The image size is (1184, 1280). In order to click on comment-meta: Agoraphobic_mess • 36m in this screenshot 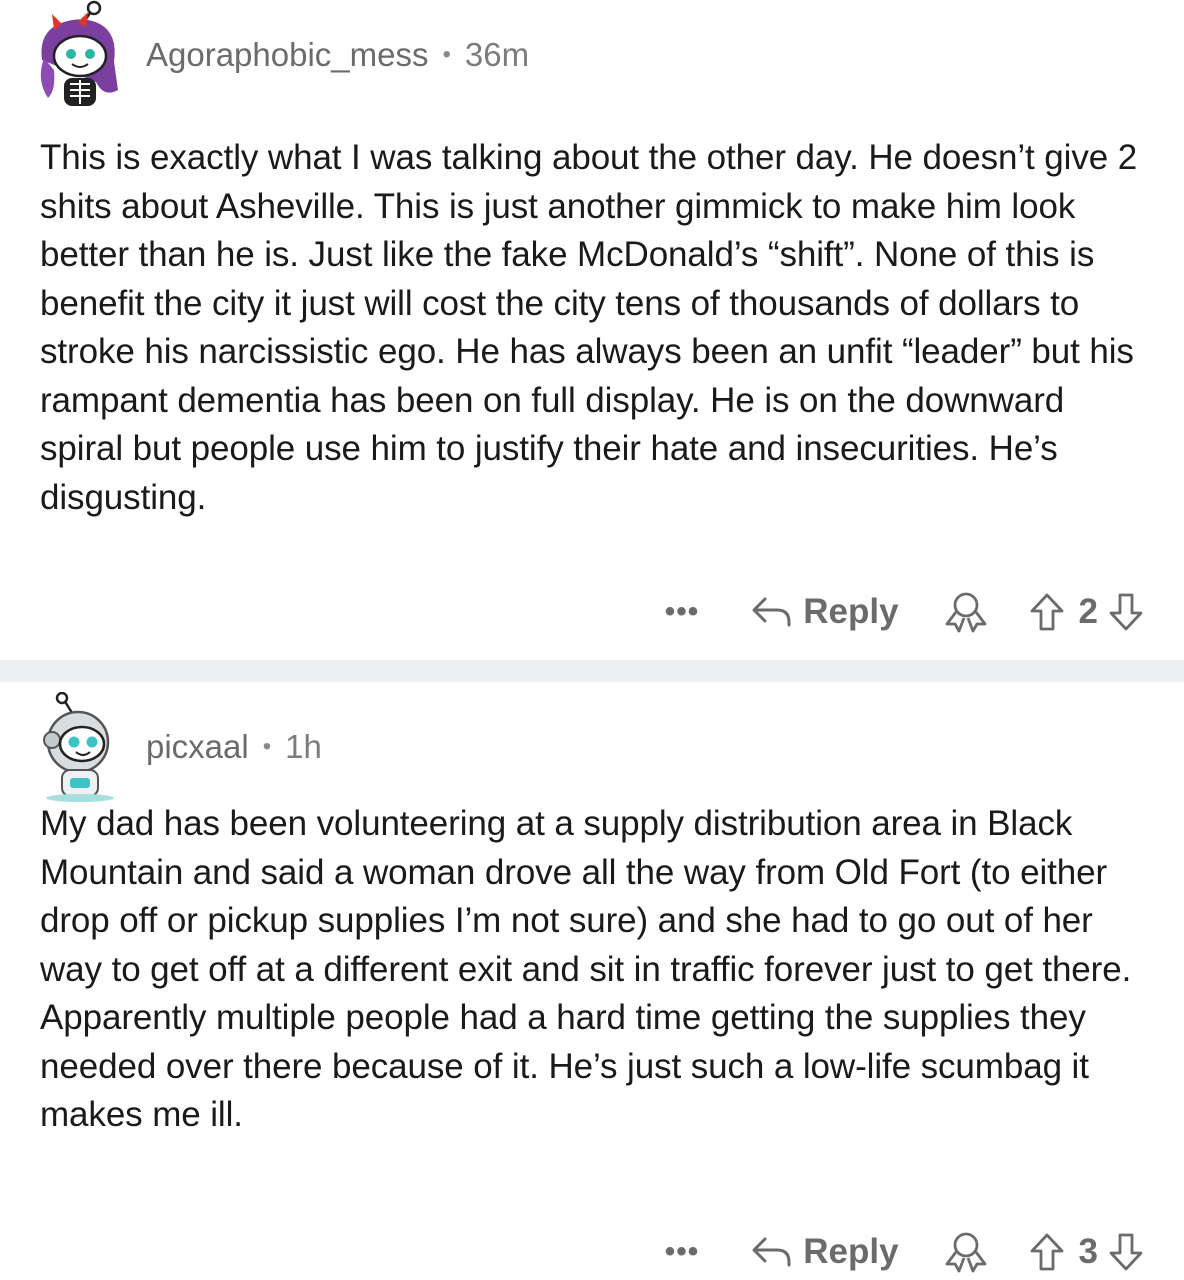, I will do `click(337, 55)`.